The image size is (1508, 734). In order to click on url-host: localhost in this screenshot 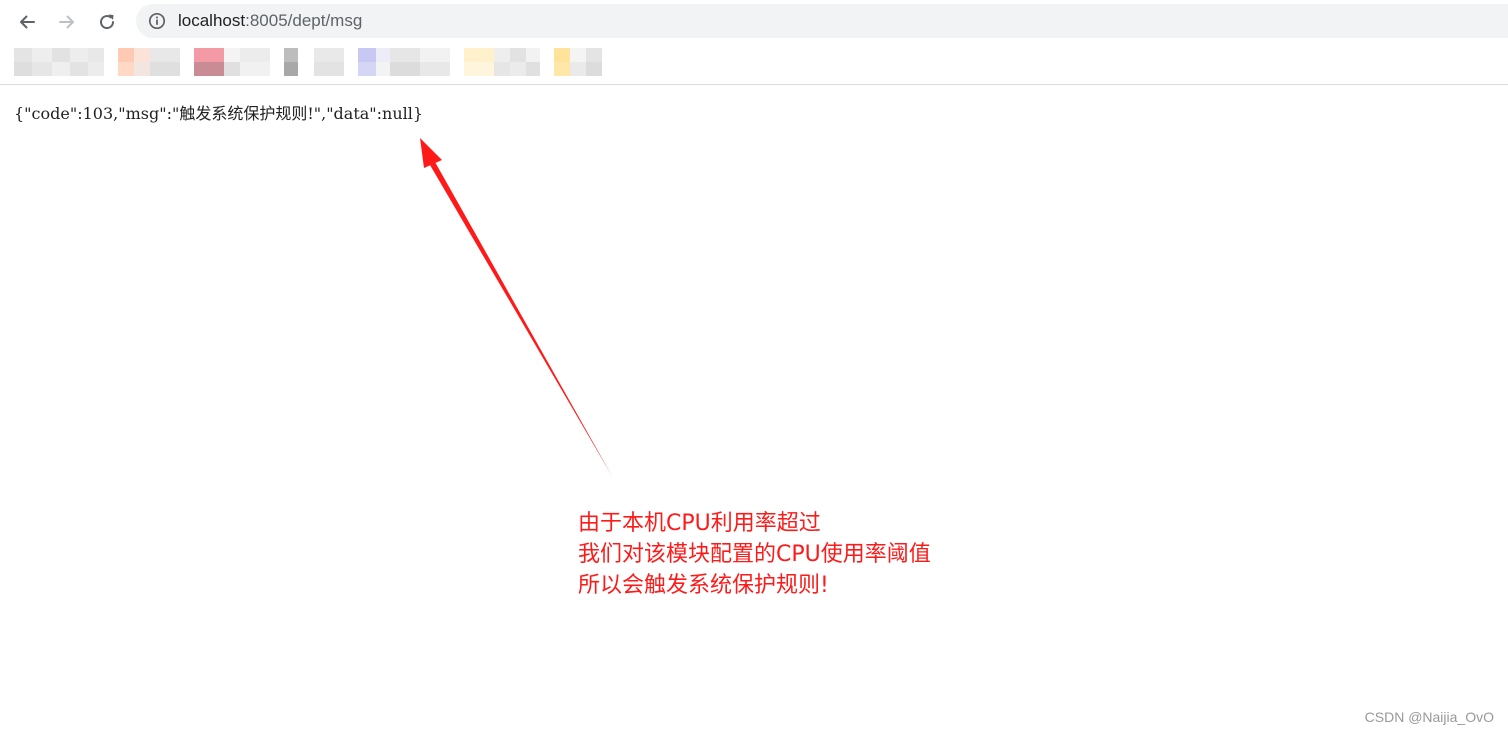, I will do `click(212, 20)`.